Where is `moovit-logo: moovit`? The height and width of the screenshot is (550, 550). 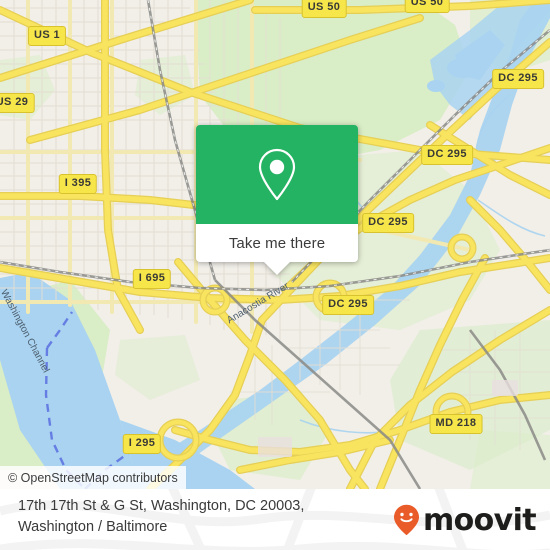
moovit-logo: moovit is located at coordinates (465, 520).